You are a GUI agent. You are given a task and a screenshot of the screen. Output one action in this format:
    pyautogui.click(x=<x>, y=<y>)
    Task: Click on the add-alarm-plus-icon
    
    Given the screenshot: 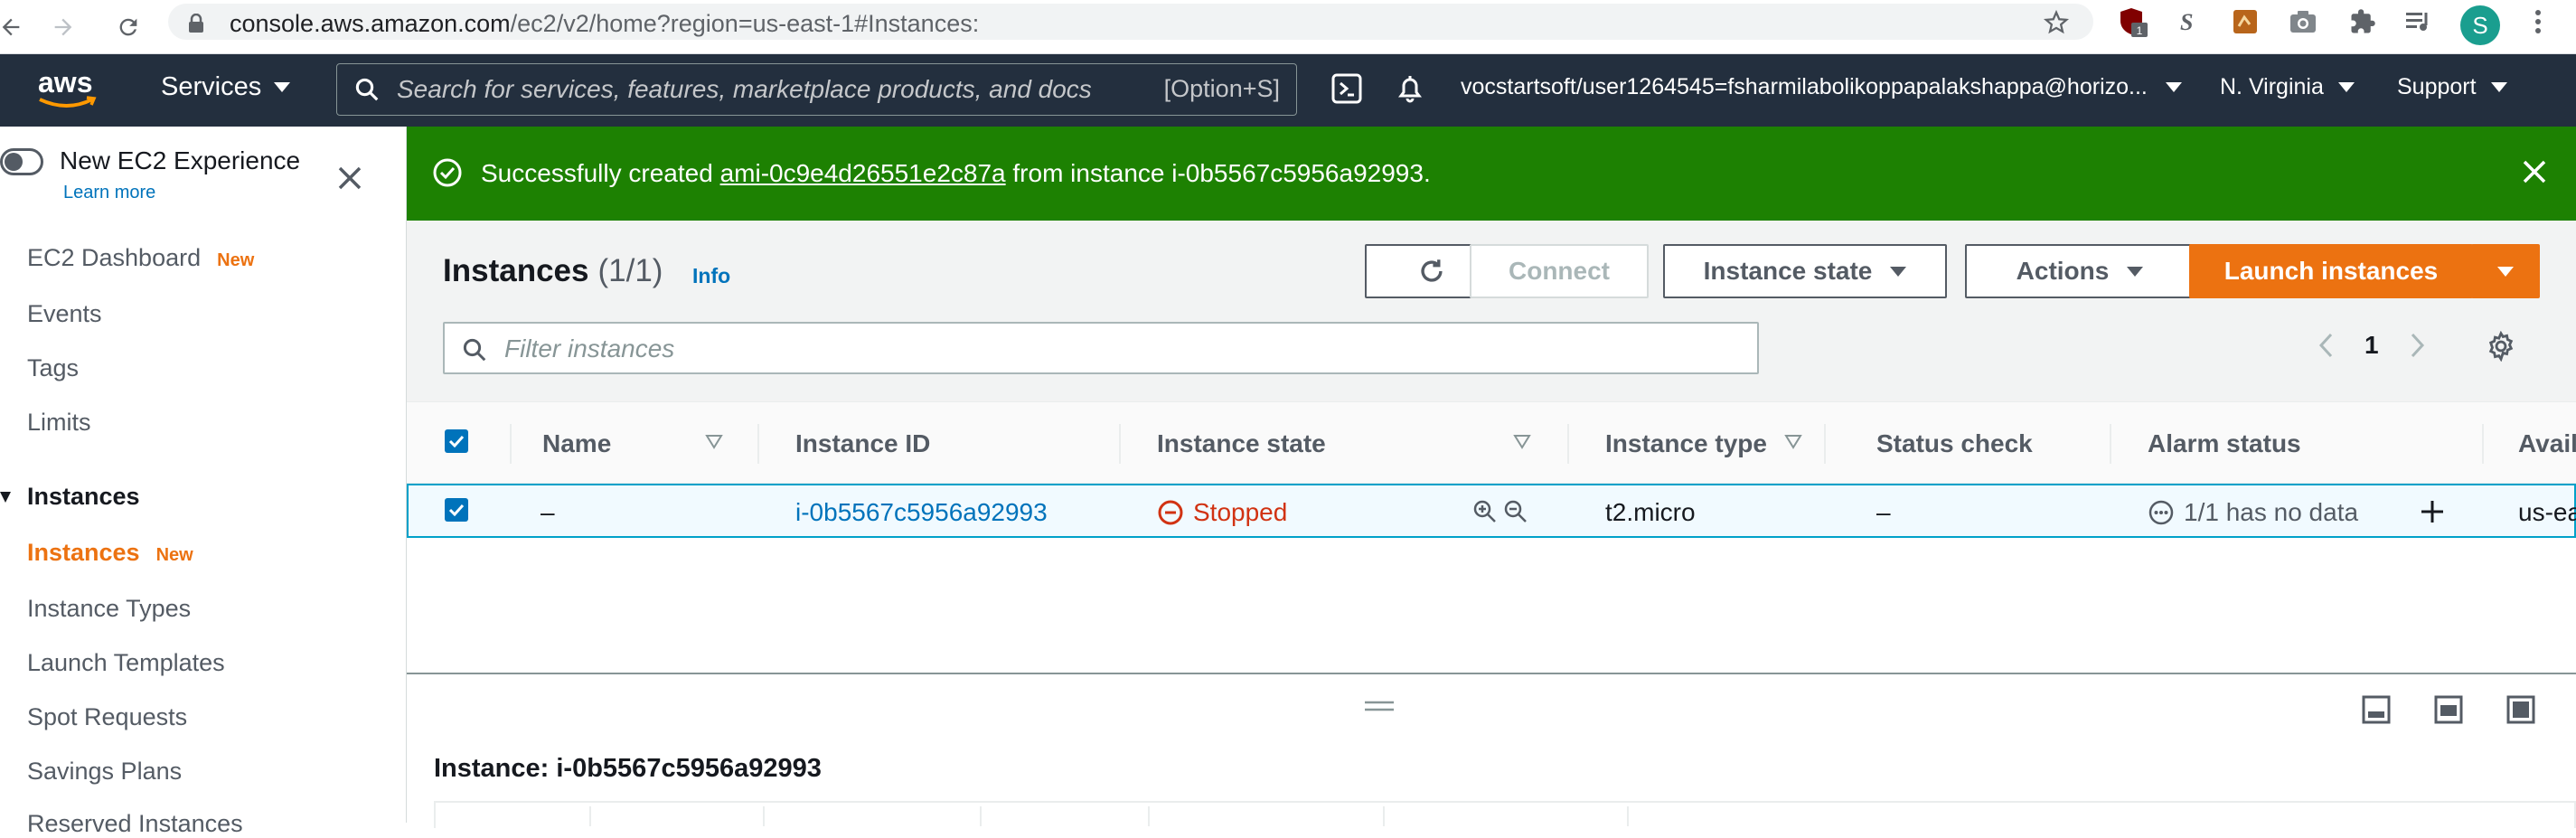 What is the action you would take?
    pyautogui.click(x=2433, y=511)
    